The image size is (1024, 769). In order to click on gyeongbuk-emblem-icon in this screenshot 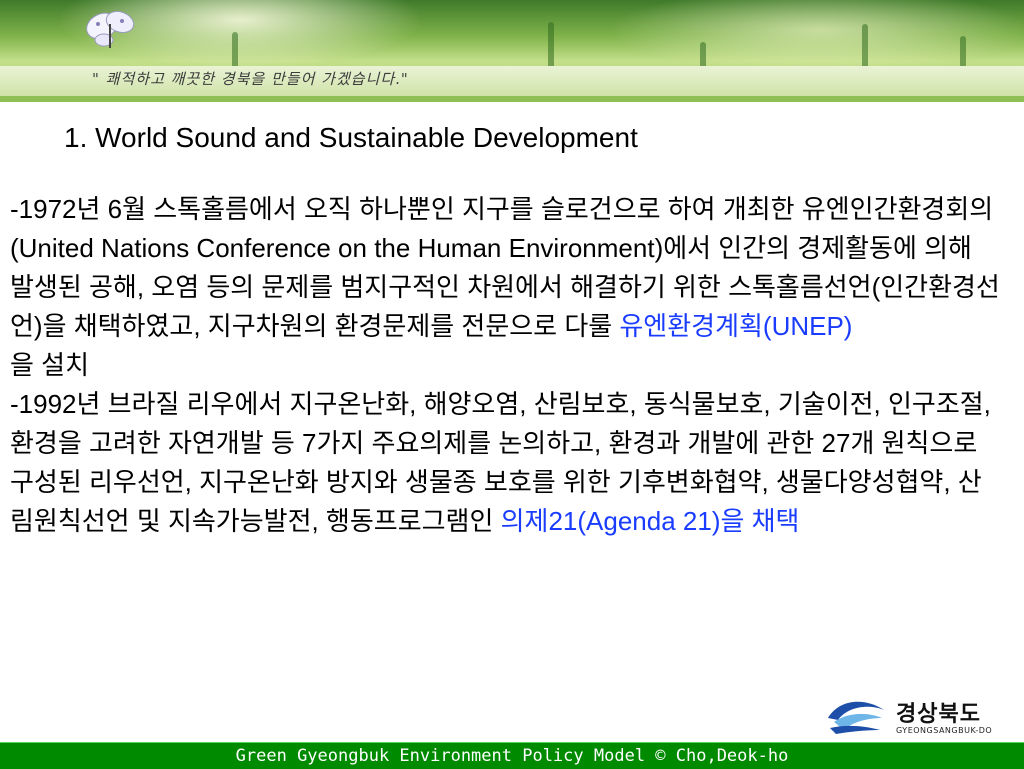, I will do `click(856, 717)`.